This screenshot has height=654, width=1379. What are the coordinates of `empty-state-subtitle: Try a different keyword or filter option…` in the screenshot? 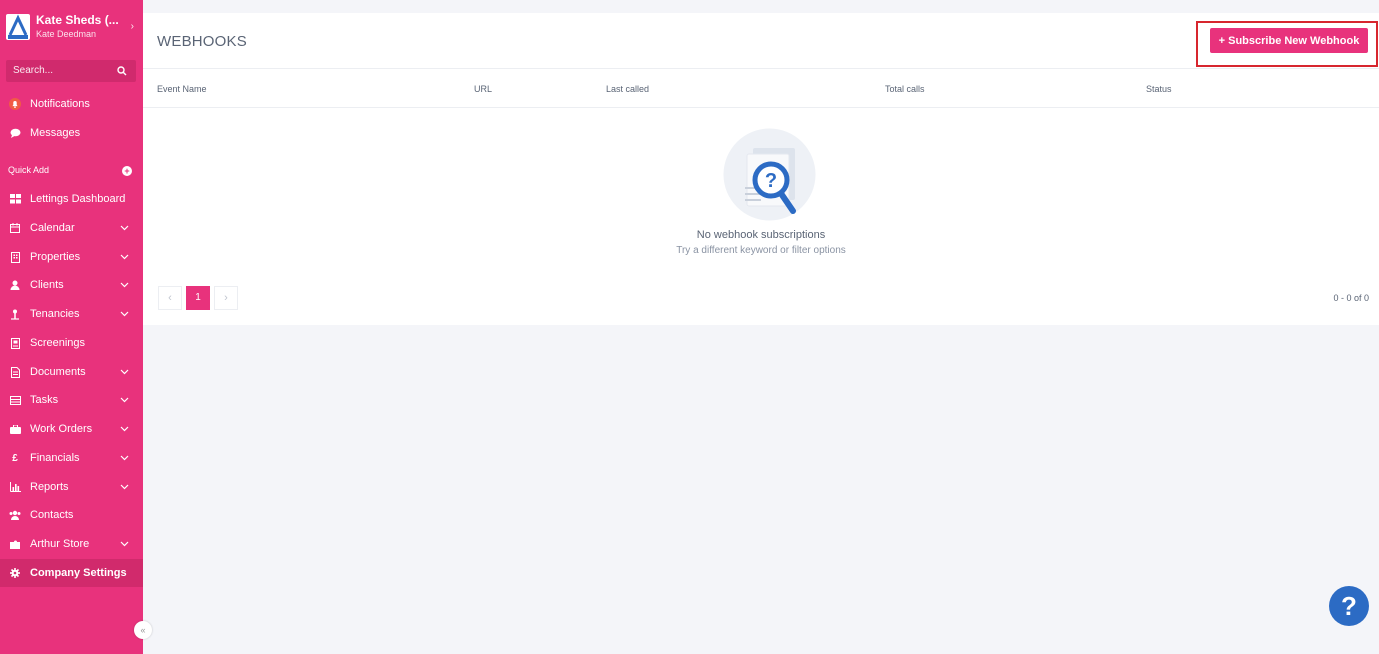 It's located at (761, 250).